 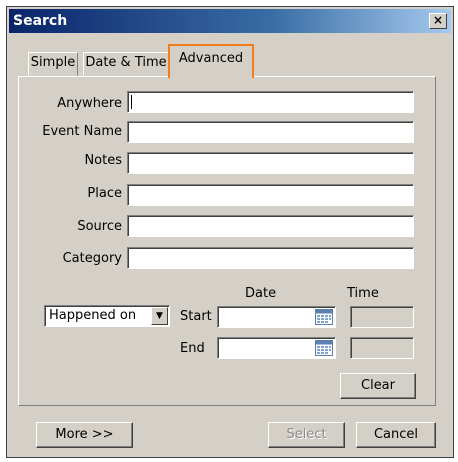 What do you see at coordinates (382, 348) in the screenshot?
I see `end-time-input` at bounding box center [382, 348].